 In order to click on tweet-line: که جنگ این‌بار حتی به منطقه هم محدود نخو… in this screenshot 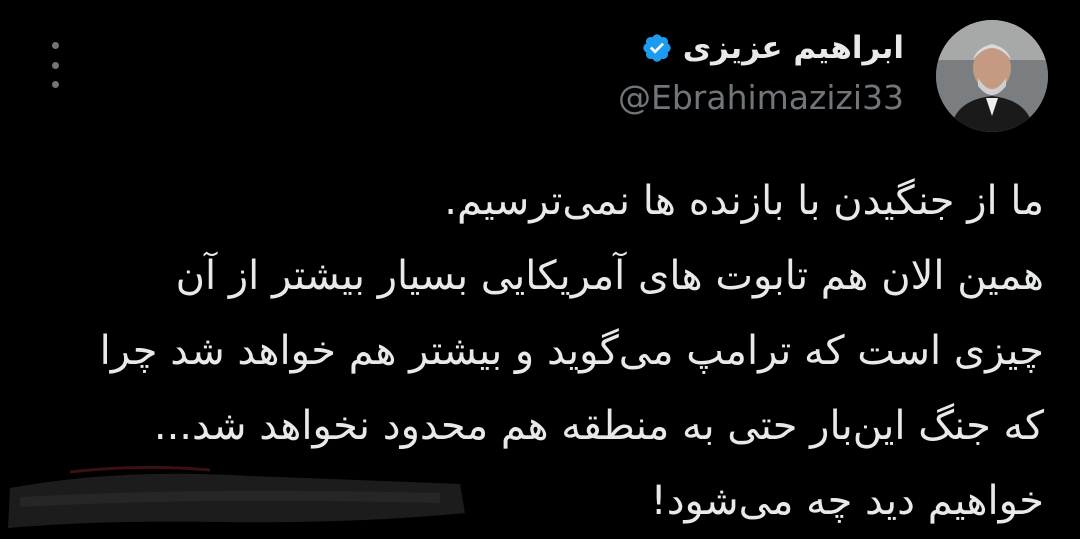, I will do `click(598, 426)`.